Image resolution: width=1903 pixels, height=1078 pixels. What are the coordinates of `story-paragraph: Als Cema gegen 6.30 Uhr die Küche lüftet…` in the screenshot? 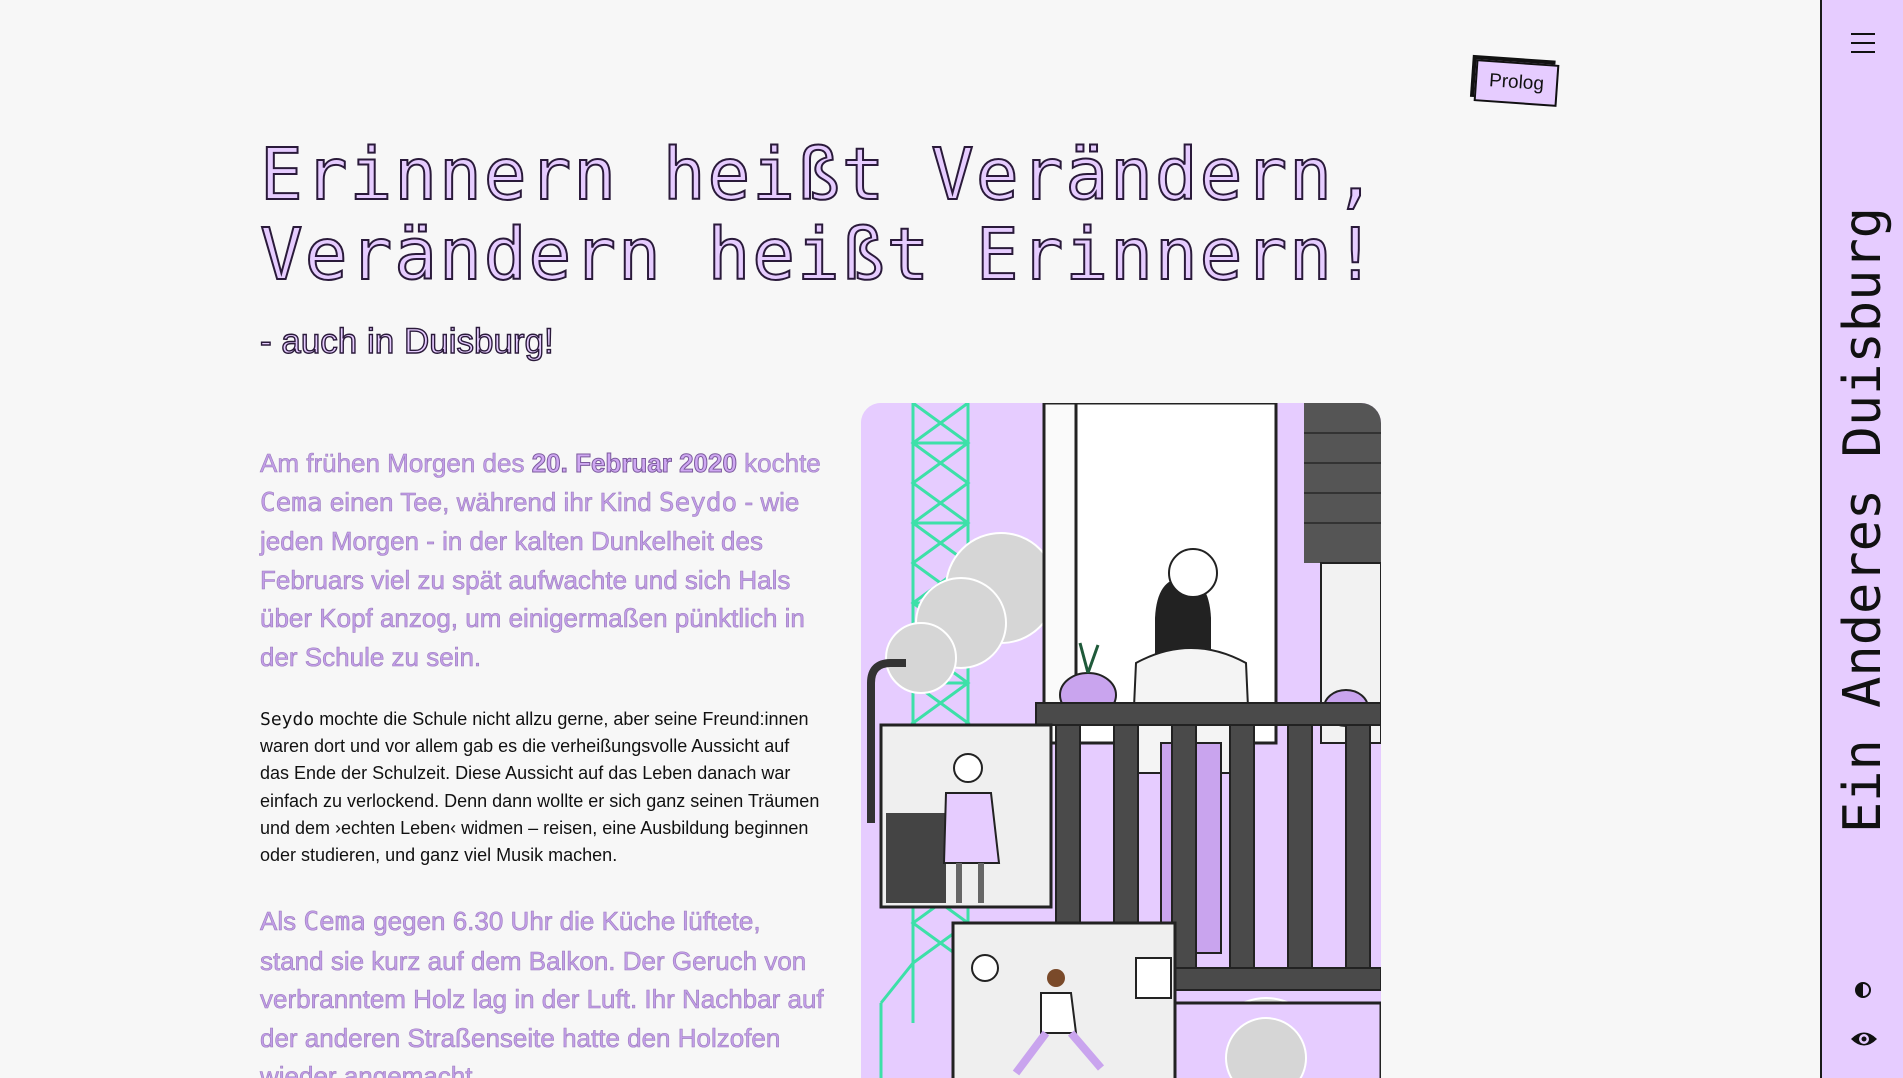 It's located at (545, 990).